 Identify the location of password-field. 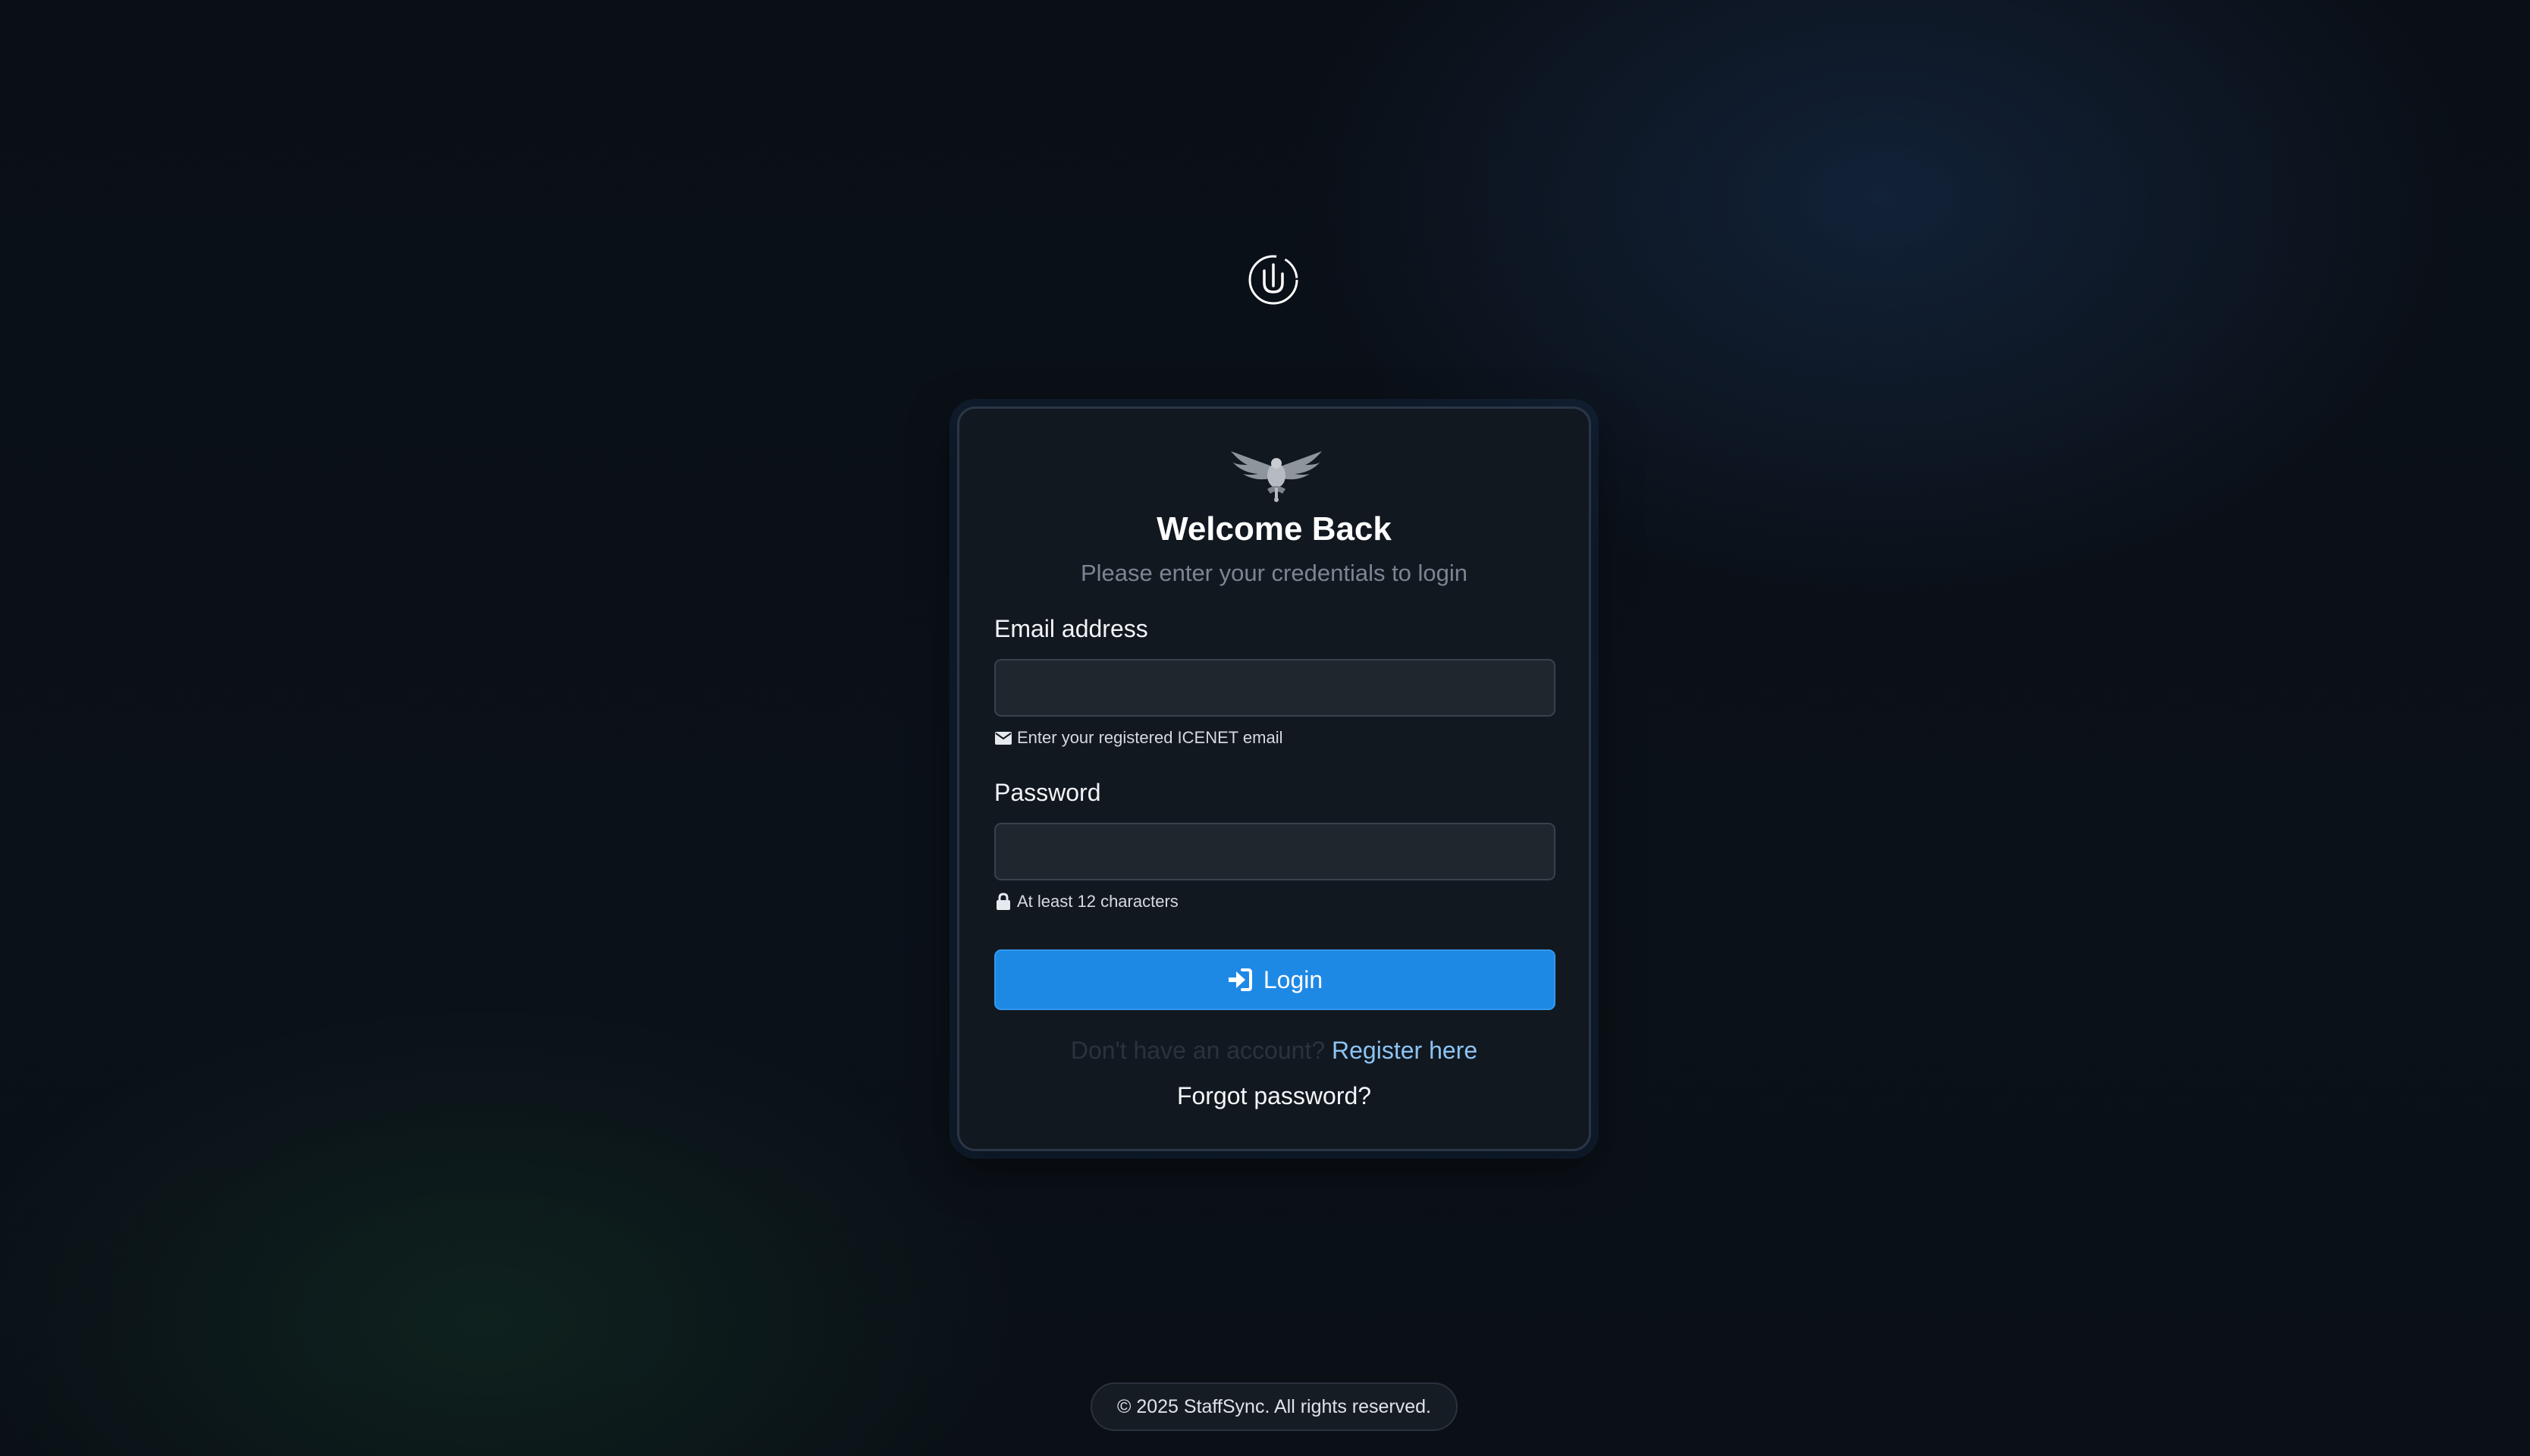
(1274, 851).